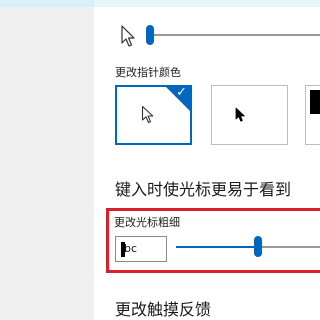 The width and height of the screenshot is (320, 320). I want to click on preview-text: bc, so click(131, 248).